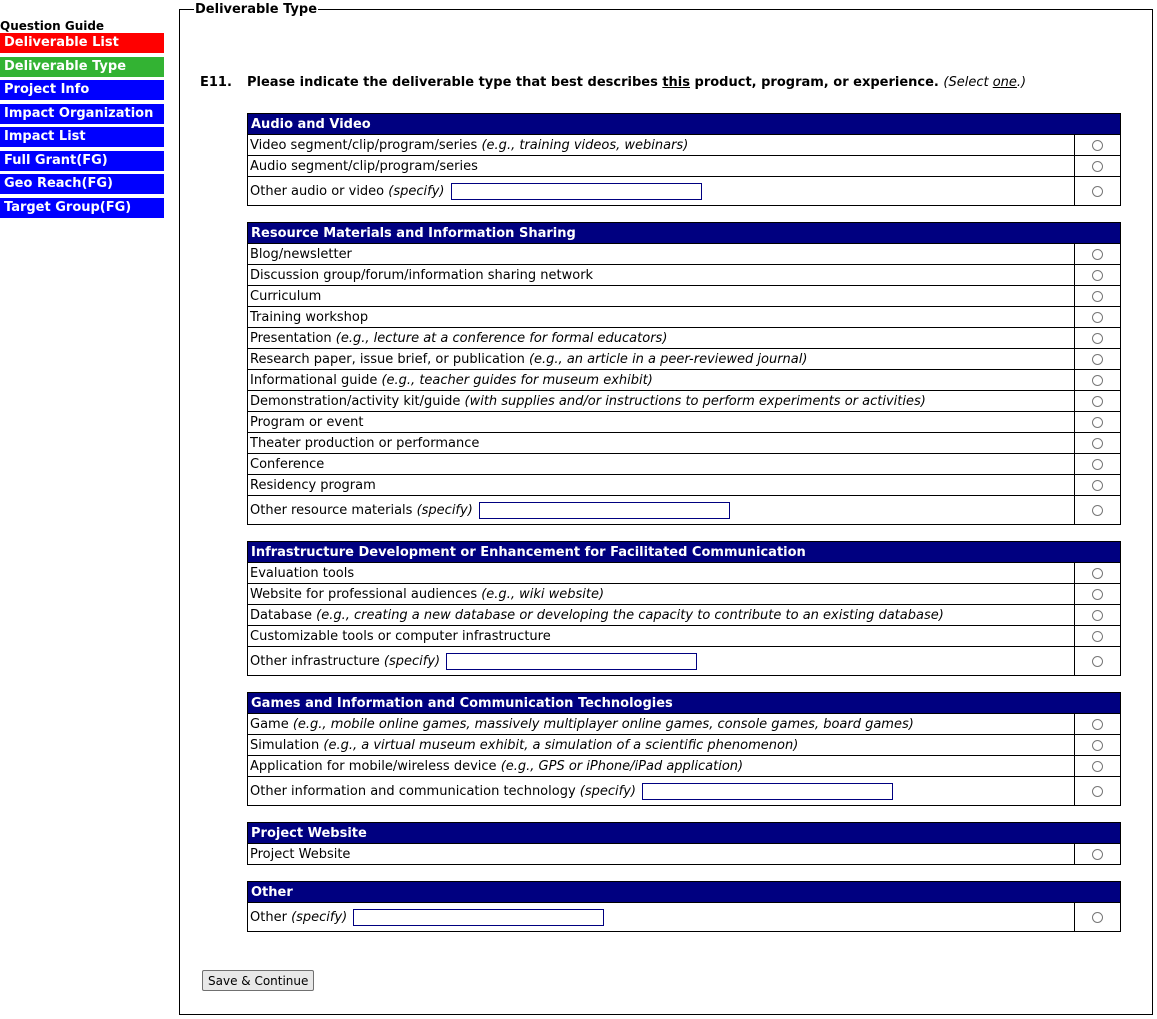 Image resolution: width=1157 pixels, height=1019 pixels. Describe the element at coordinates (585, 145) in the screenshot. I see `option-note: (e.g., training videos, webinars)` at that location.